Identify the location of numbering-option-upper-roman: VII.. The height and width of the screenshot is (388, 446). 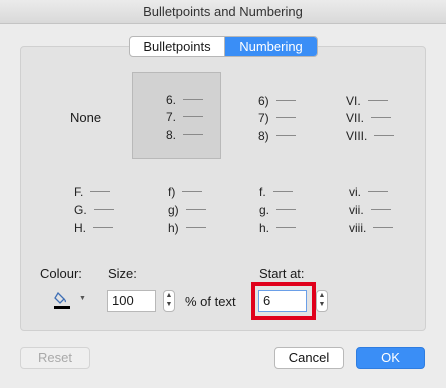
(369, 117).